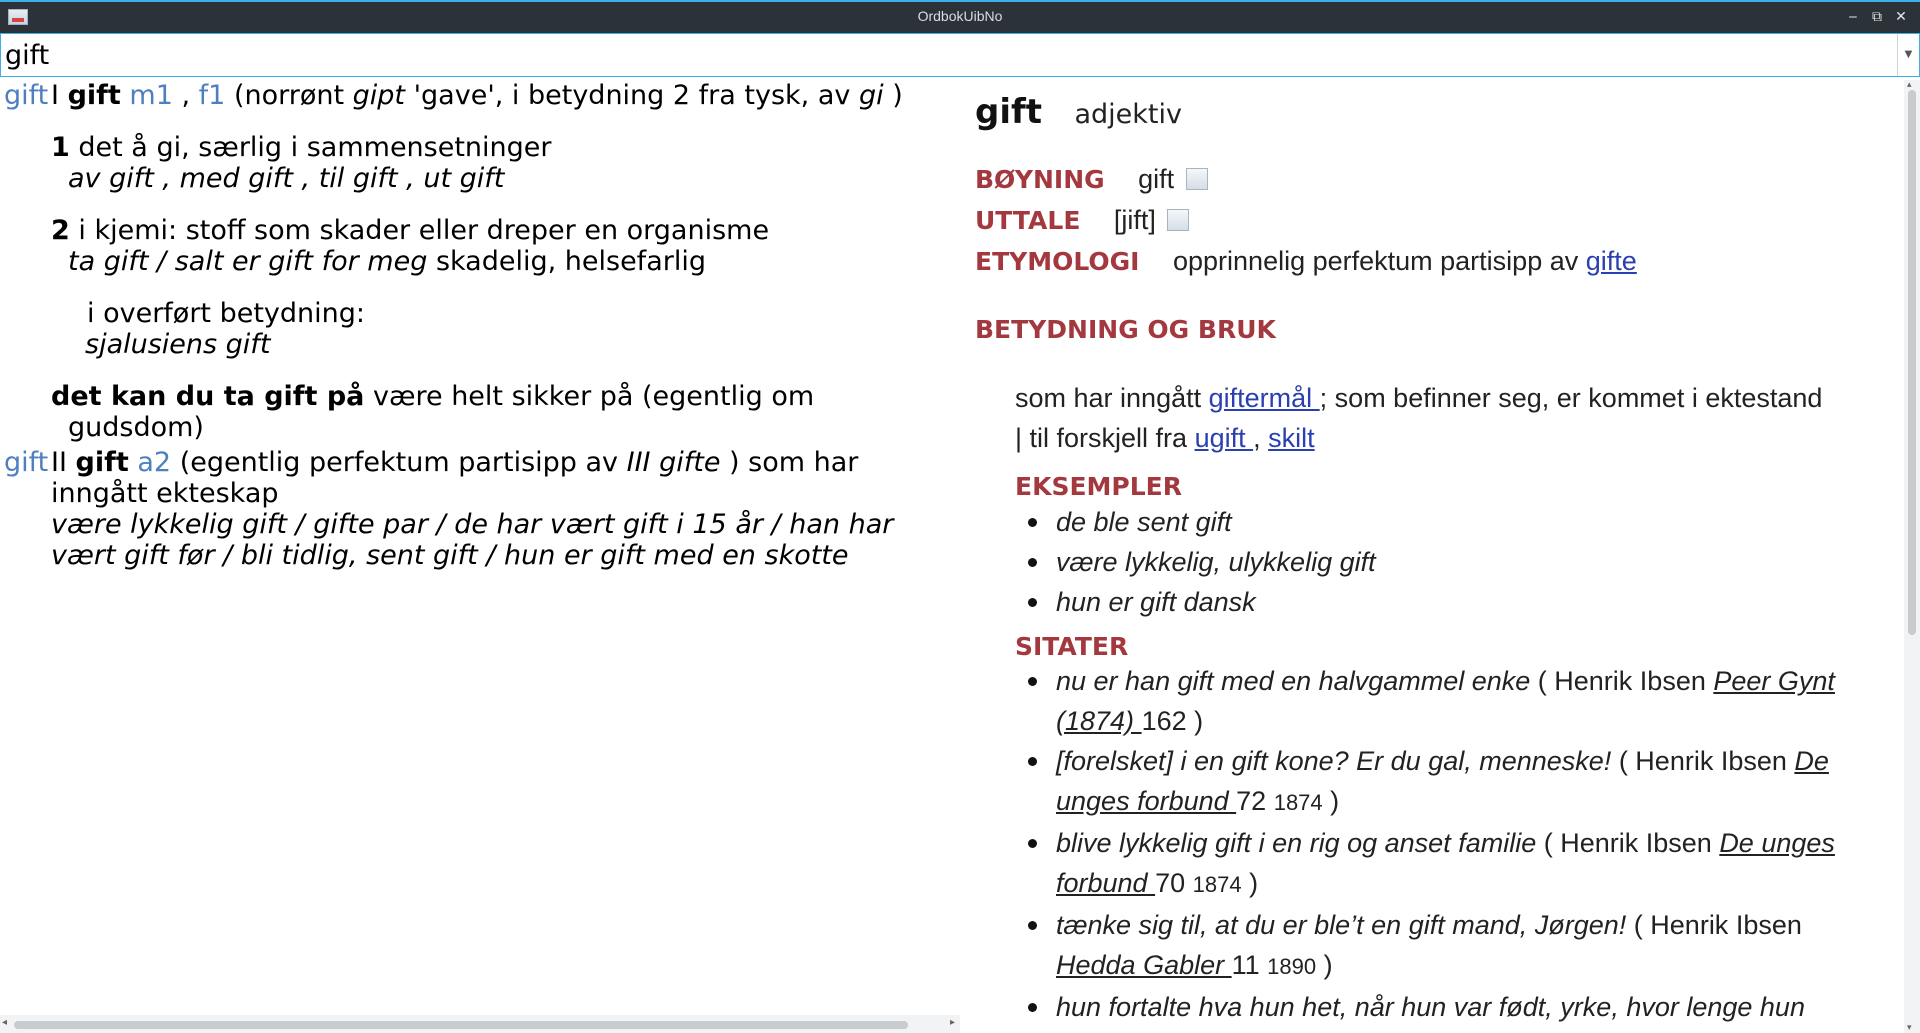  I want to click on link-ugift: ugift, so click(1224, 438).